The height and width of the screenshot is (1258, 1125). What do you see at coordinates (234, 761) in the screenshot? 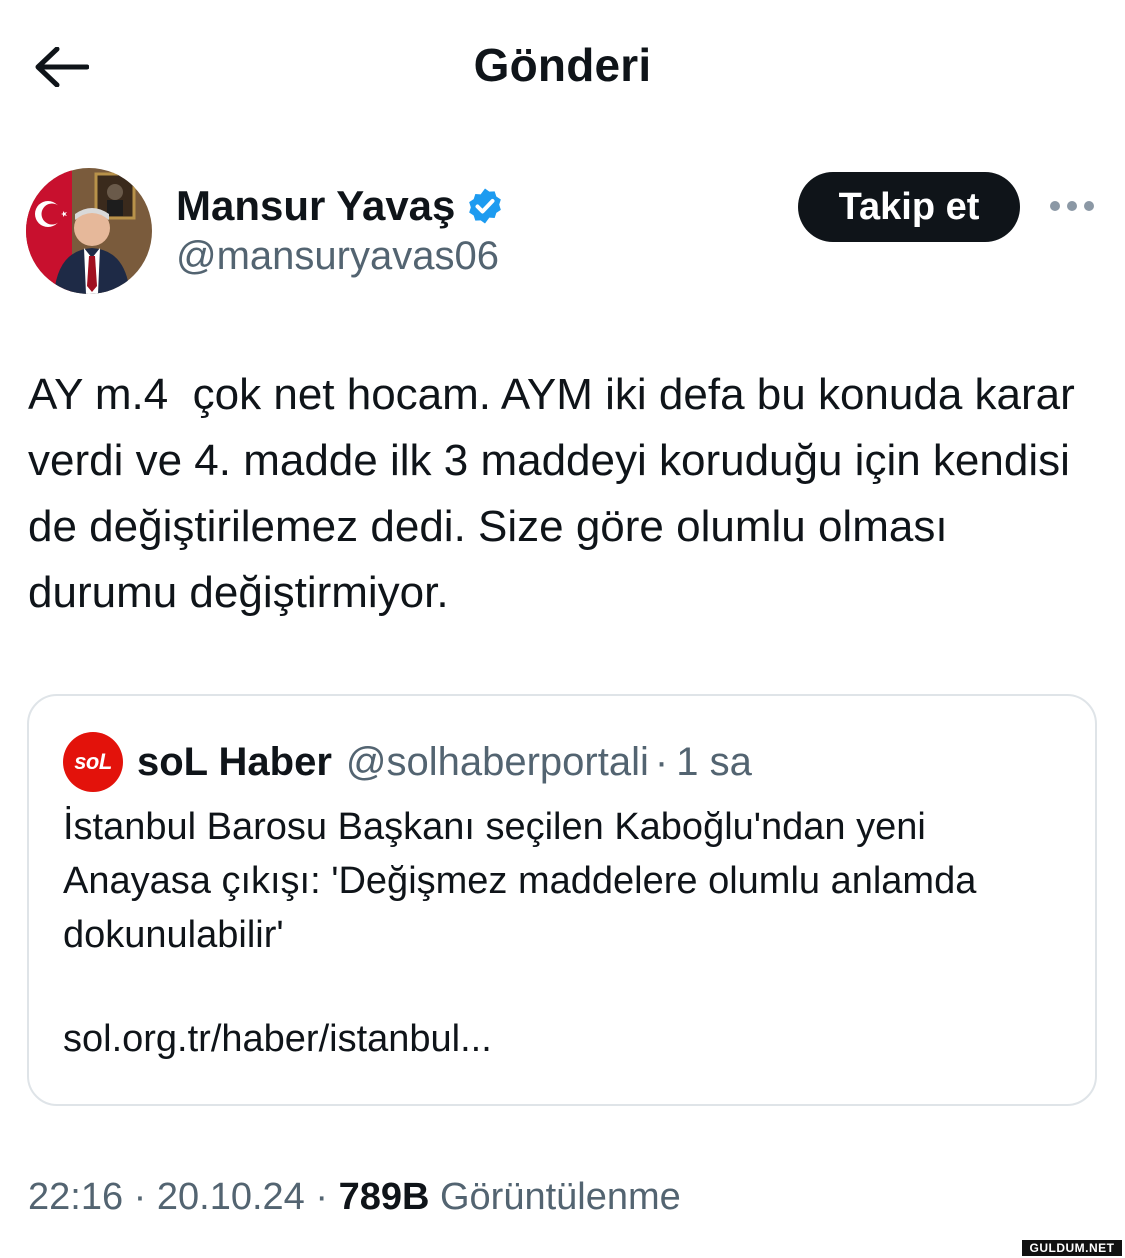
I see `quote-author-name: soL Haber` at bounding box center [234, 761].